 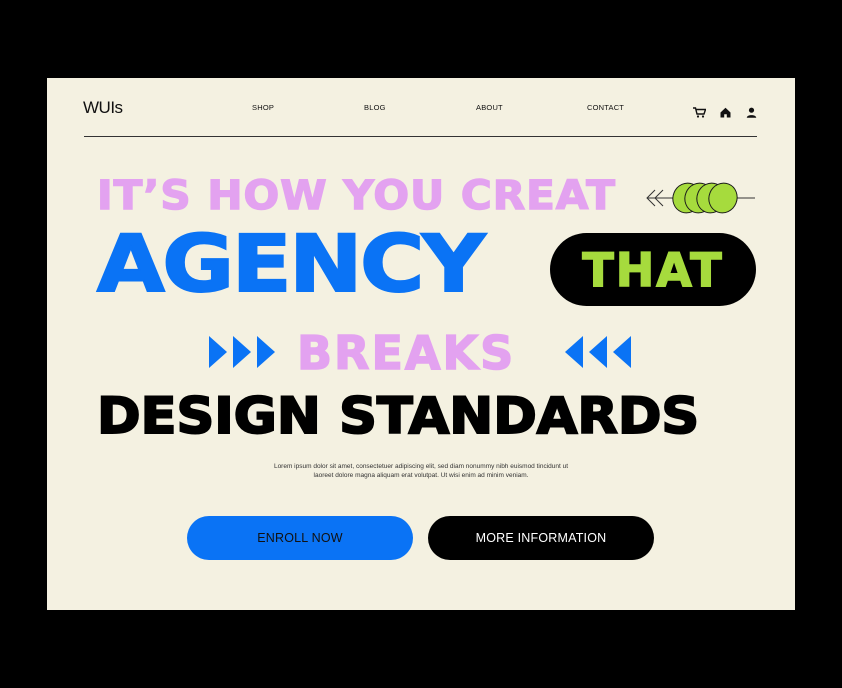 I want to click on home-icon, so click(x=725, y=112).